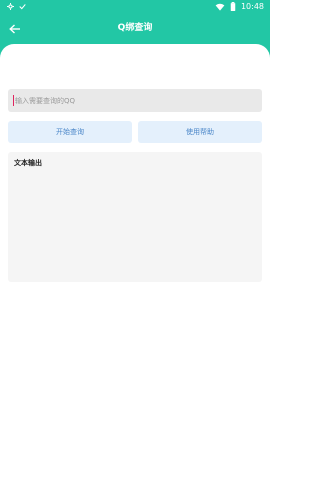 The image size is (320, 480). Describe the element at coordinates (233, 6) in the screenshot. I see `battery-icon` at that location.